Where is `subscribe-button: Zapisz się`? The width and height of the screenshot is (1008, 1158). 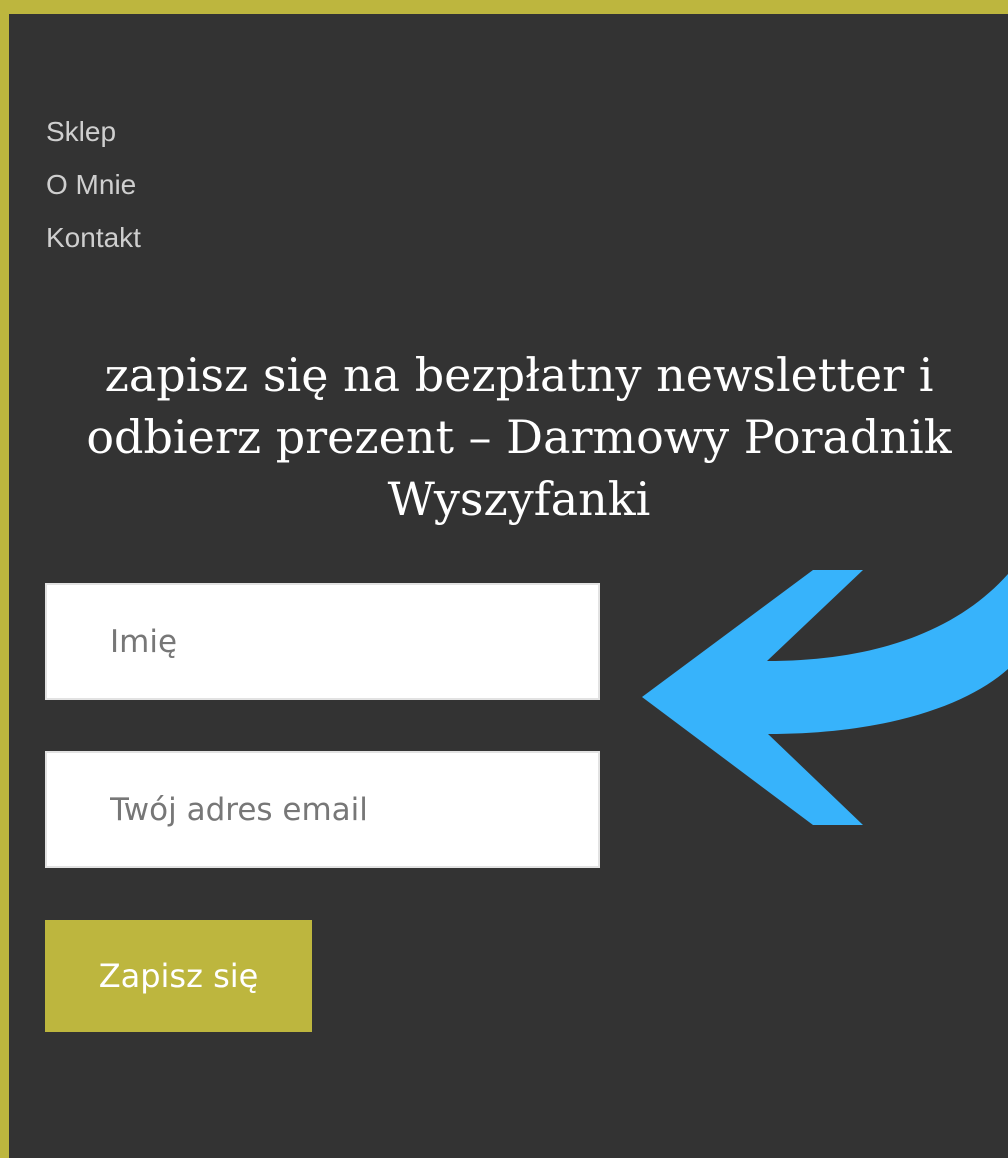 subscribe-button: Zapisz się is located at coordinates (178, 976).